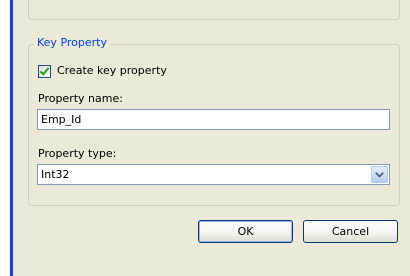  I want to click on dropdown-button, so click(379, 174).